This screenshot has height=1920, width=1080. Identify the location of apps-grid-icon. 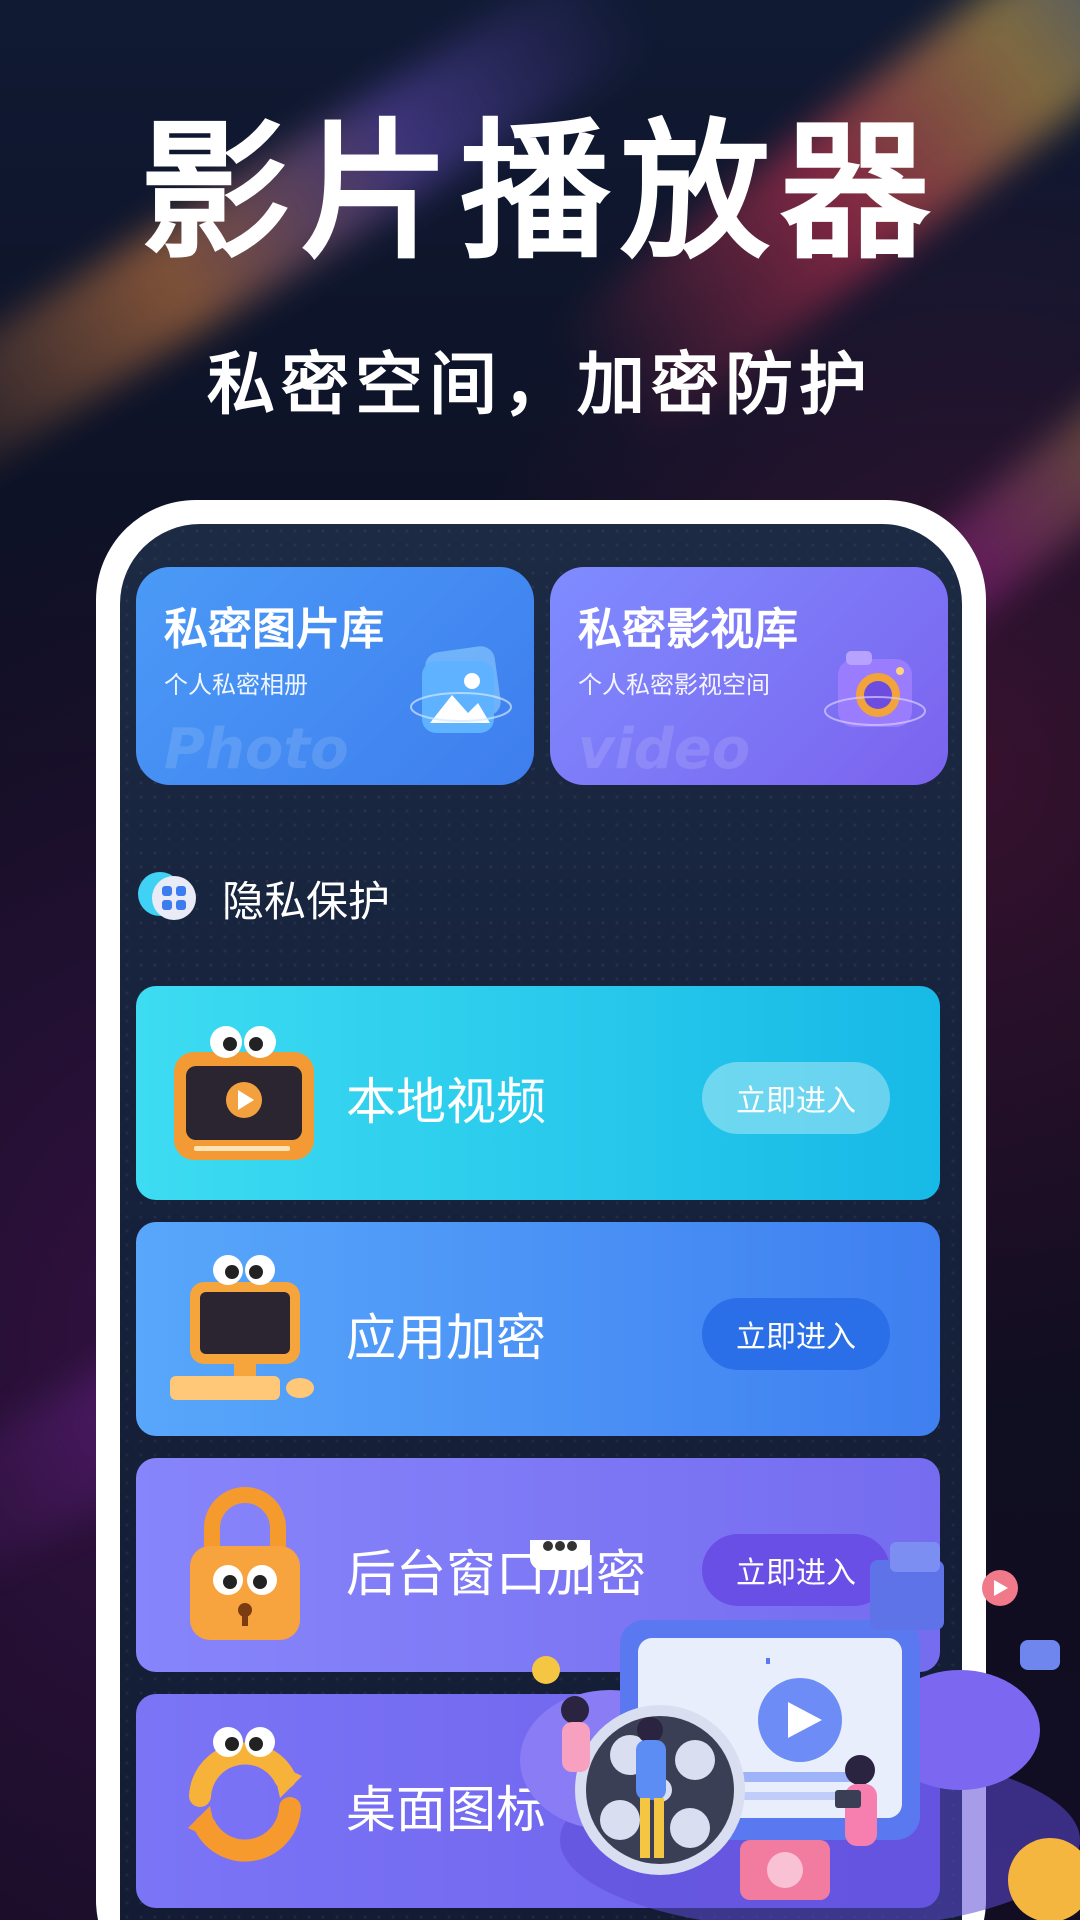
(167, 896).